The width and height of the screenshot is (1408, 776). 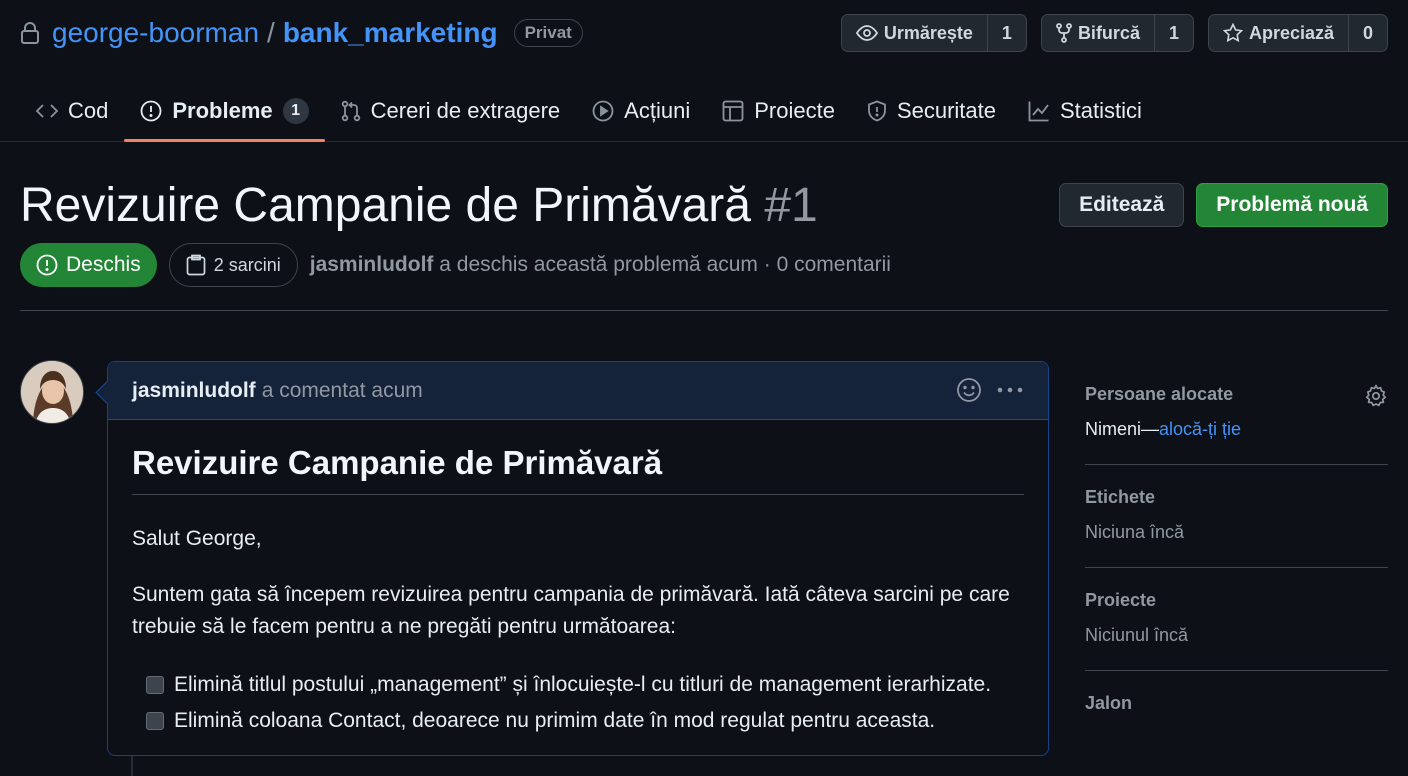 I want to click on watch-button-group: Urmărește 1, so click(x=933, y=33).